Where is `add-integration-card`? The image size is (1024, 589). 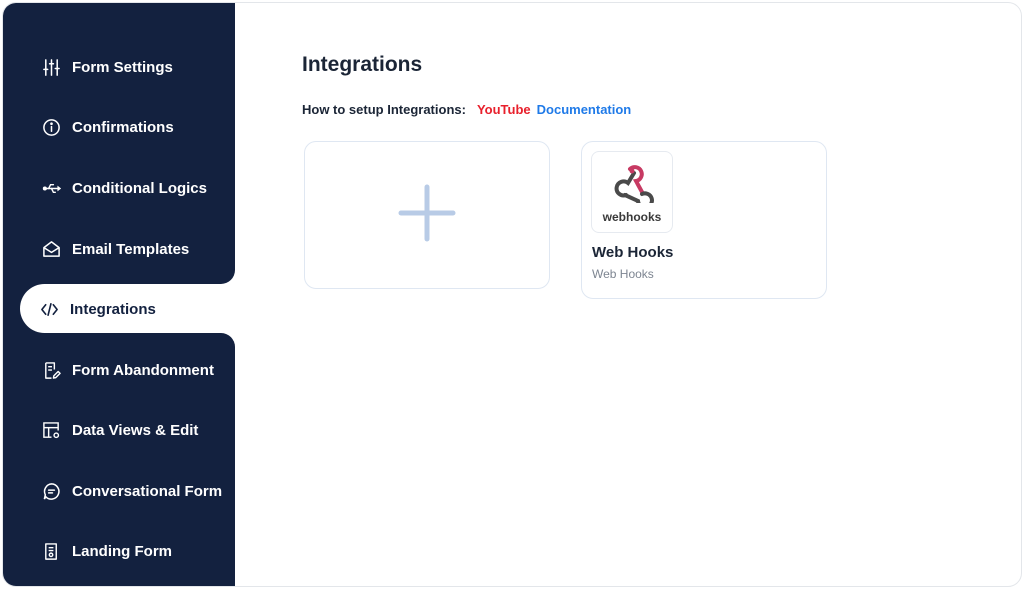 add-integration-card is located at coordinates (427, 215).